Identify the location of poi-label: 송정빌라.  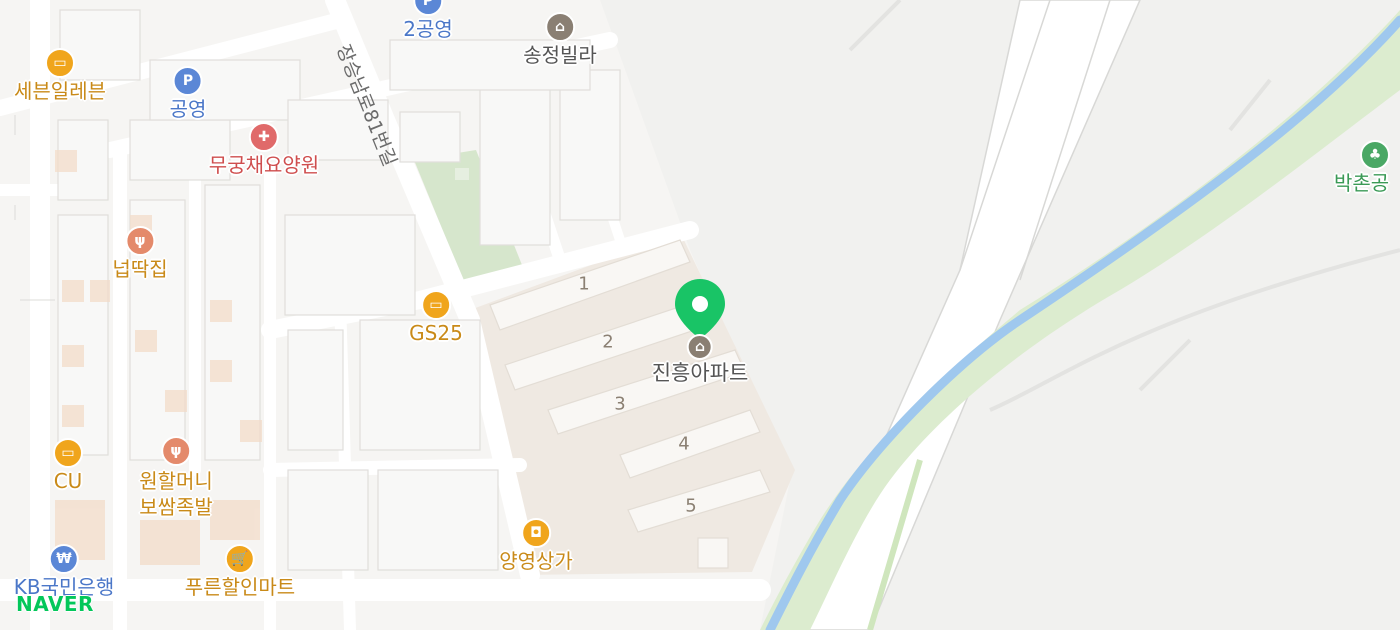
(560, 55).